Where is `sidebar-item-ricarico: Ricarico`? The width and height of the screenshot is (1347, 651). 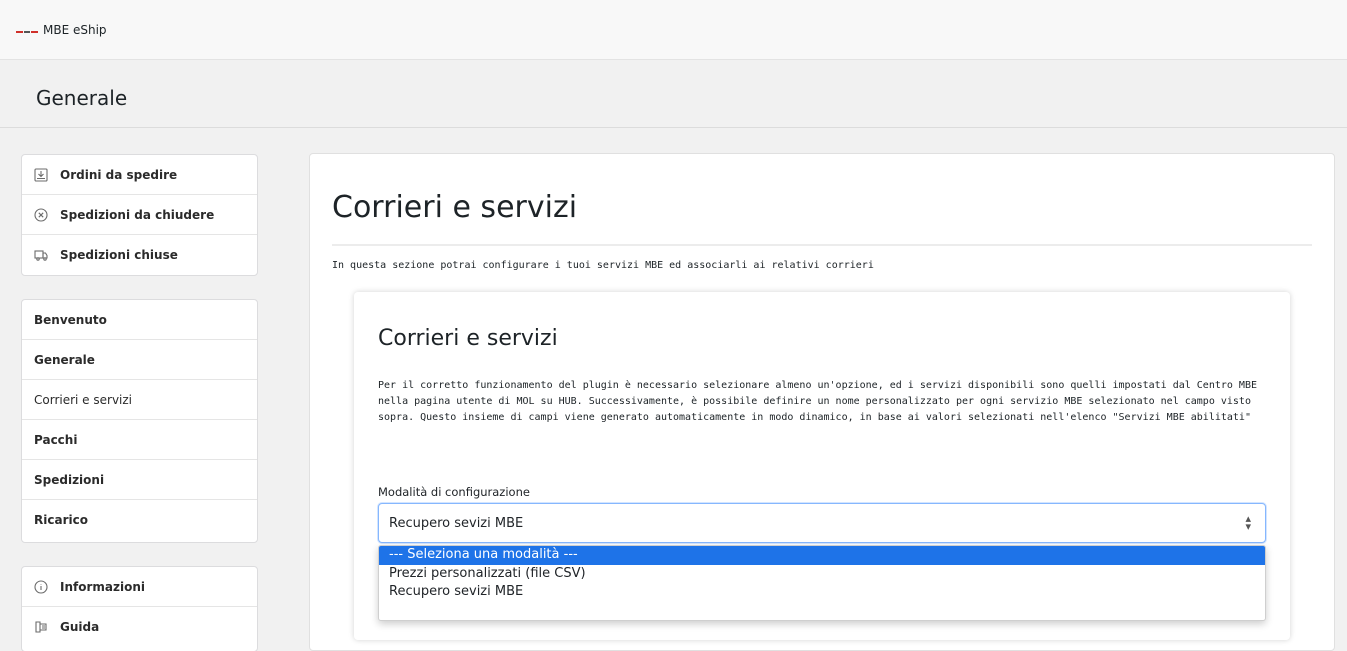
sidebar-item-ricarico: Ricarico is located at coordinates (139, 520).